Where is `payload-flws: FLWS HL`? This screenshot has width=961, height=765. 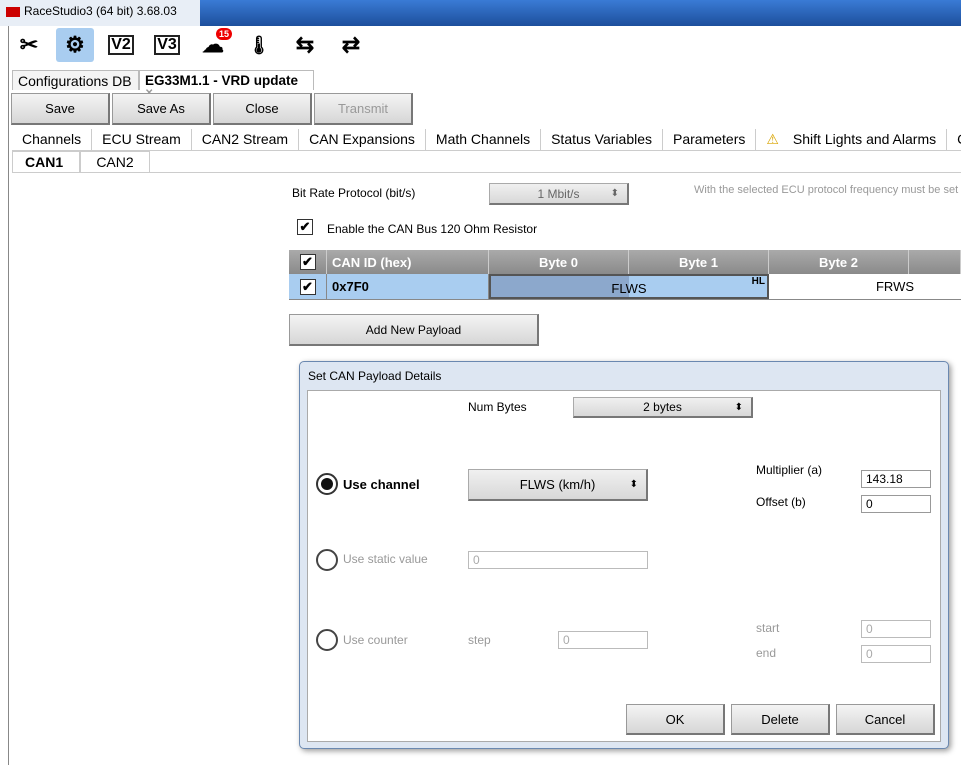
payload-flws: FLWS HL is located at coordinates (629, 286).